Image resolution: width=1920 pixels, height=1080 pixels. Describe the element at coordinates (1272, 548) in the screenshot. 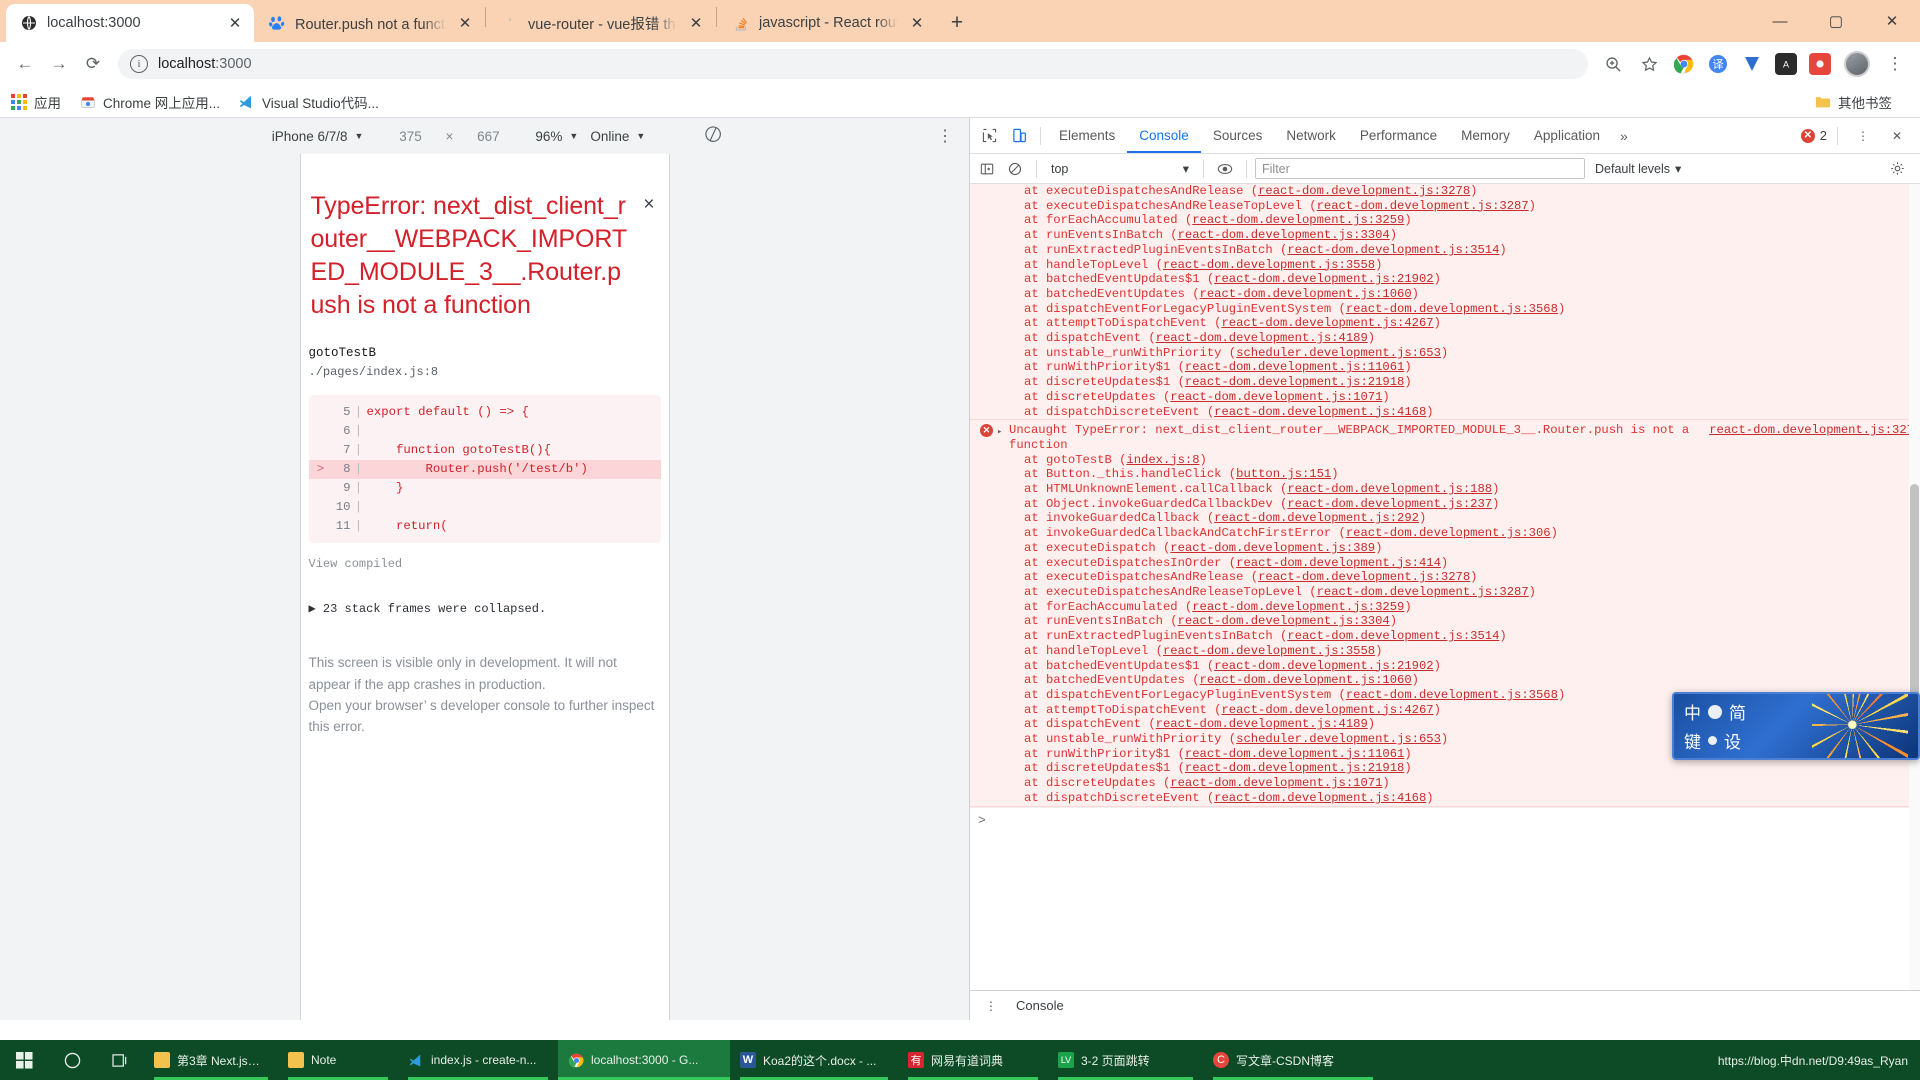

I see `stack-frame-source-link: react-dom.development.js:389` at that location.